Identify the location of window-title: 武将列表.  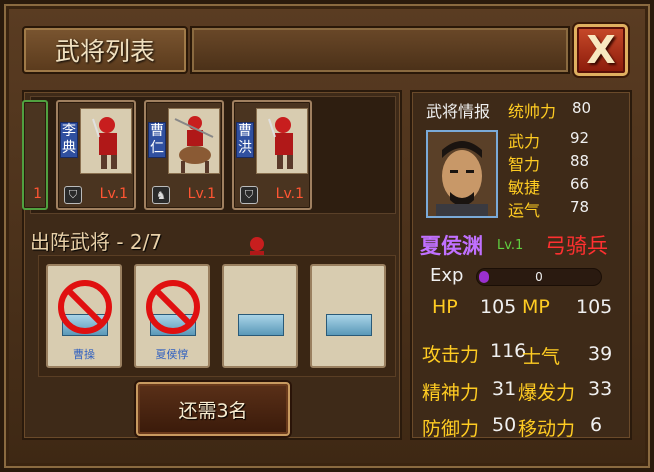
(105, 50).